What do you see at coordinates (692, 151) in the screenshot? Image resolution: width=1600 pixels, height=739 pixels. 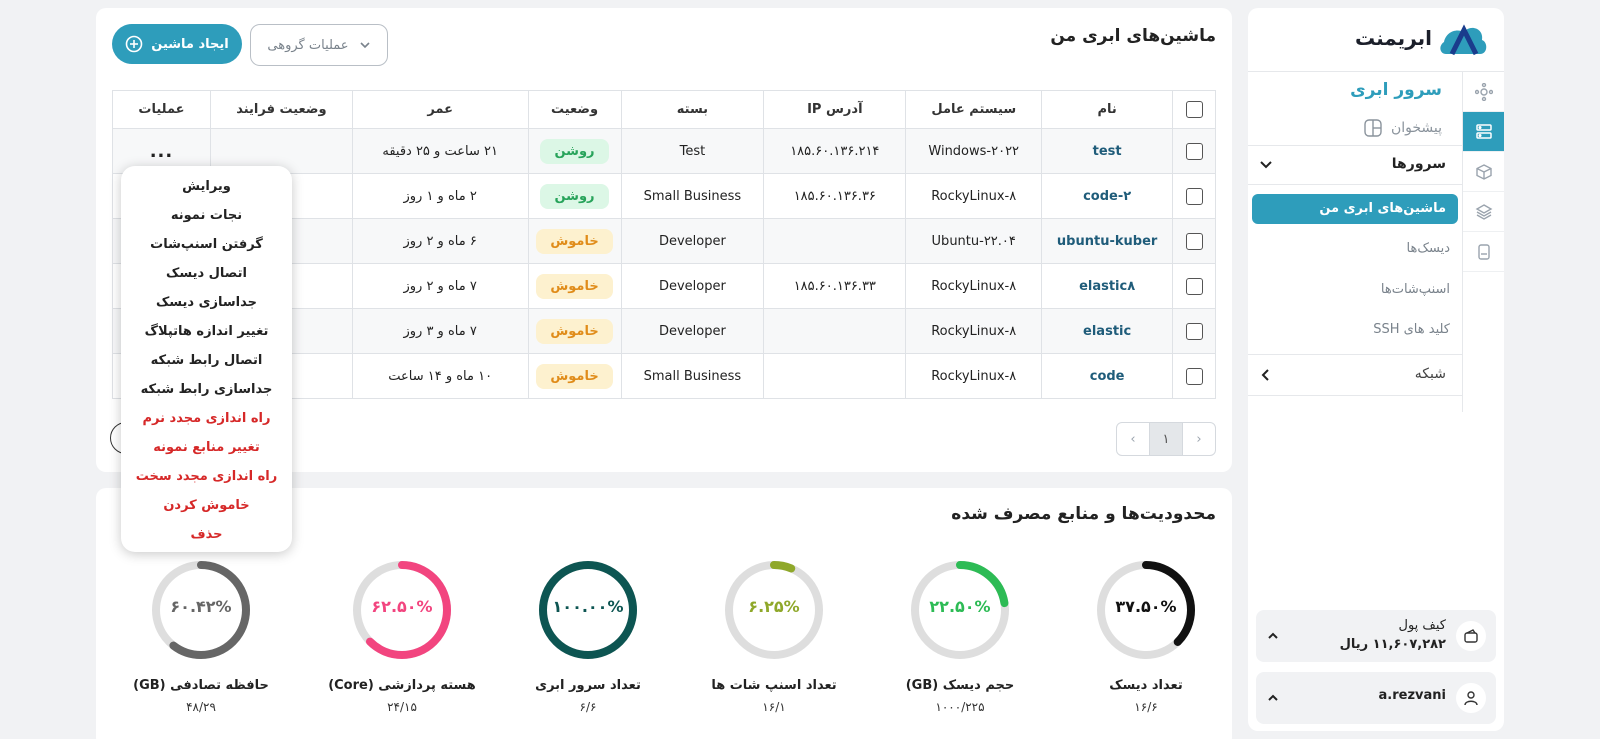 I see `vm-plan: Test` at bounding box center [692, 151].